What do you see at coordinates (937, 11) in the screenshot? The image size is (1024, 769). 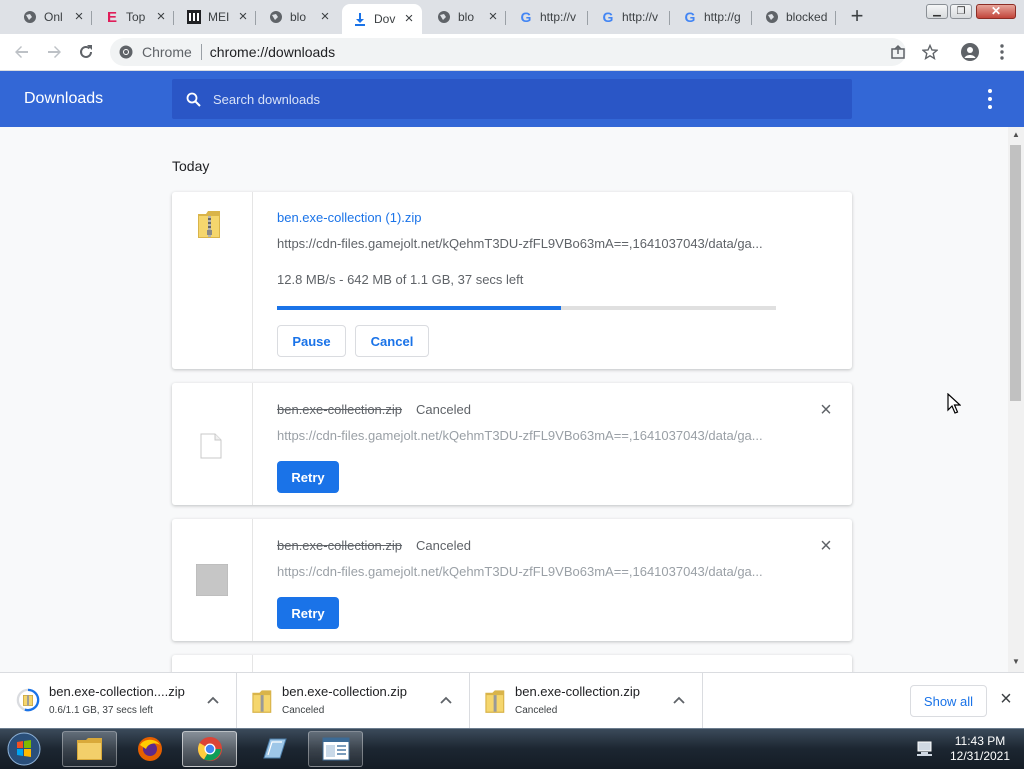 I see `minimize-button: ▁` at bounding box center [937, 11].